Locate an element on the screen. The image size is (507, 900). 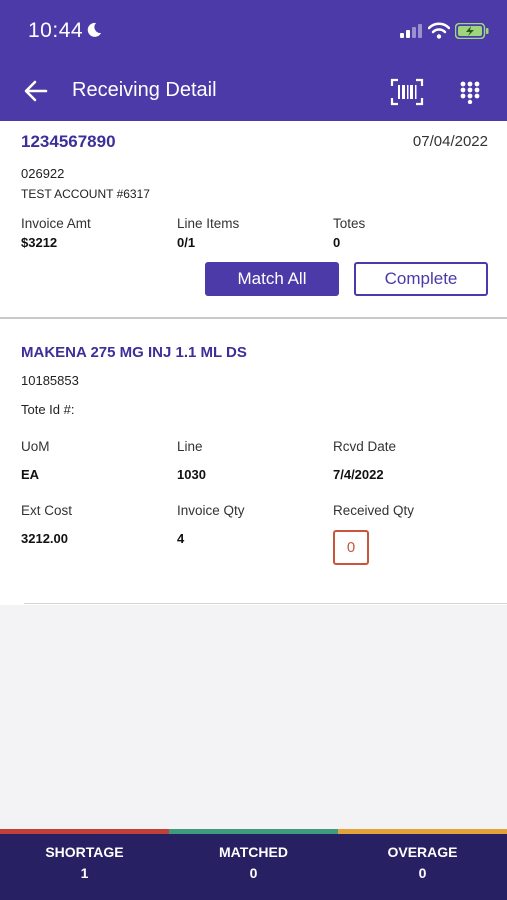
overage-label: OVERAGE is located at coordinates (422, 852).